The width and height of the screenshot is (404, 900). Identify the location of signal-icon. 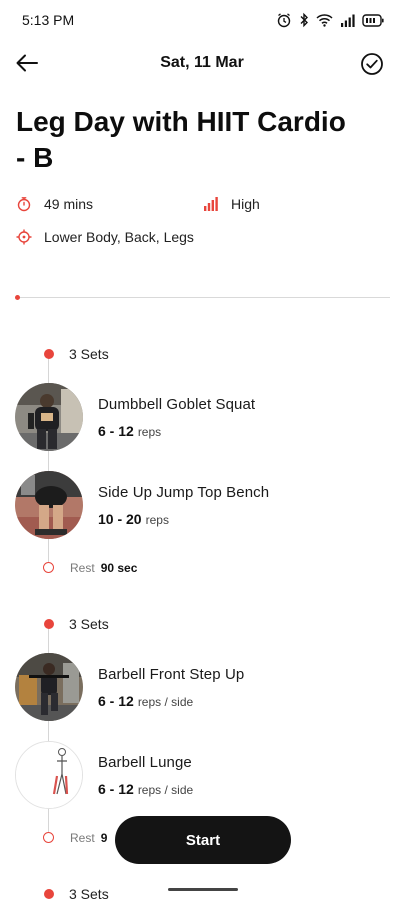
(348, 20).